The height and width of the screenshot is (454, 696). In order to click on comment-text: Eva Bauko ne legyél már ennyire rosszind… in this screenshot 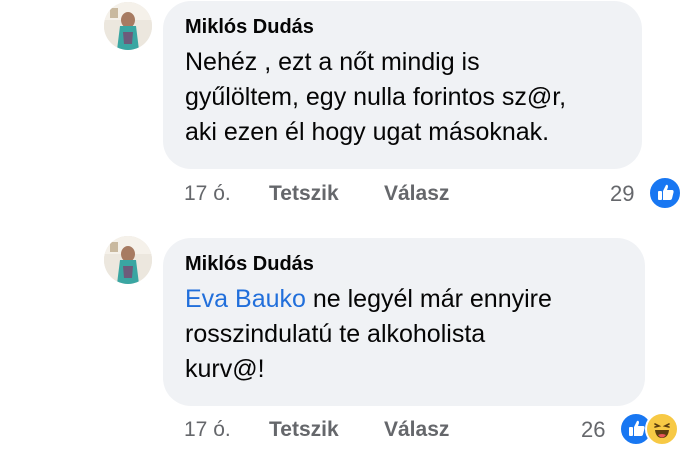, I will do `click(404, 334)`.